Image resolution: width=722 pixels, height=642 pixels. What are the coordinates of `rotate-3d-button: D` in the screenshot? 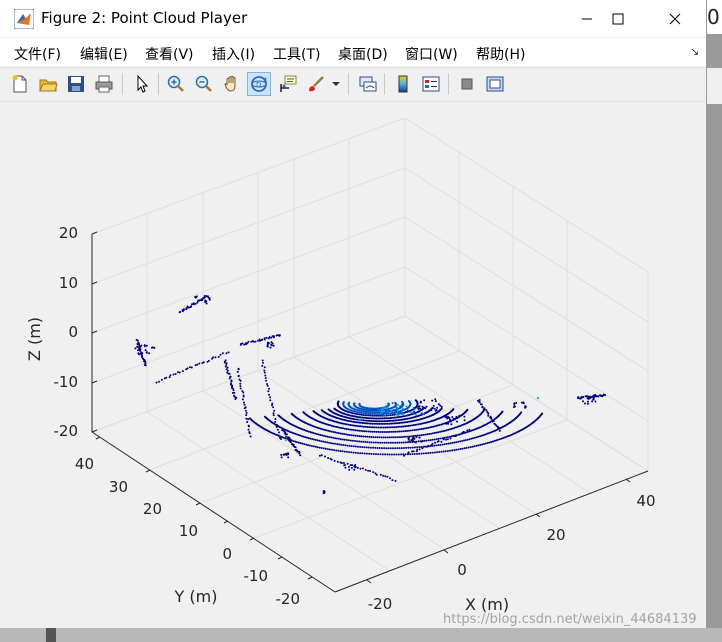 It's located at (259, 84).